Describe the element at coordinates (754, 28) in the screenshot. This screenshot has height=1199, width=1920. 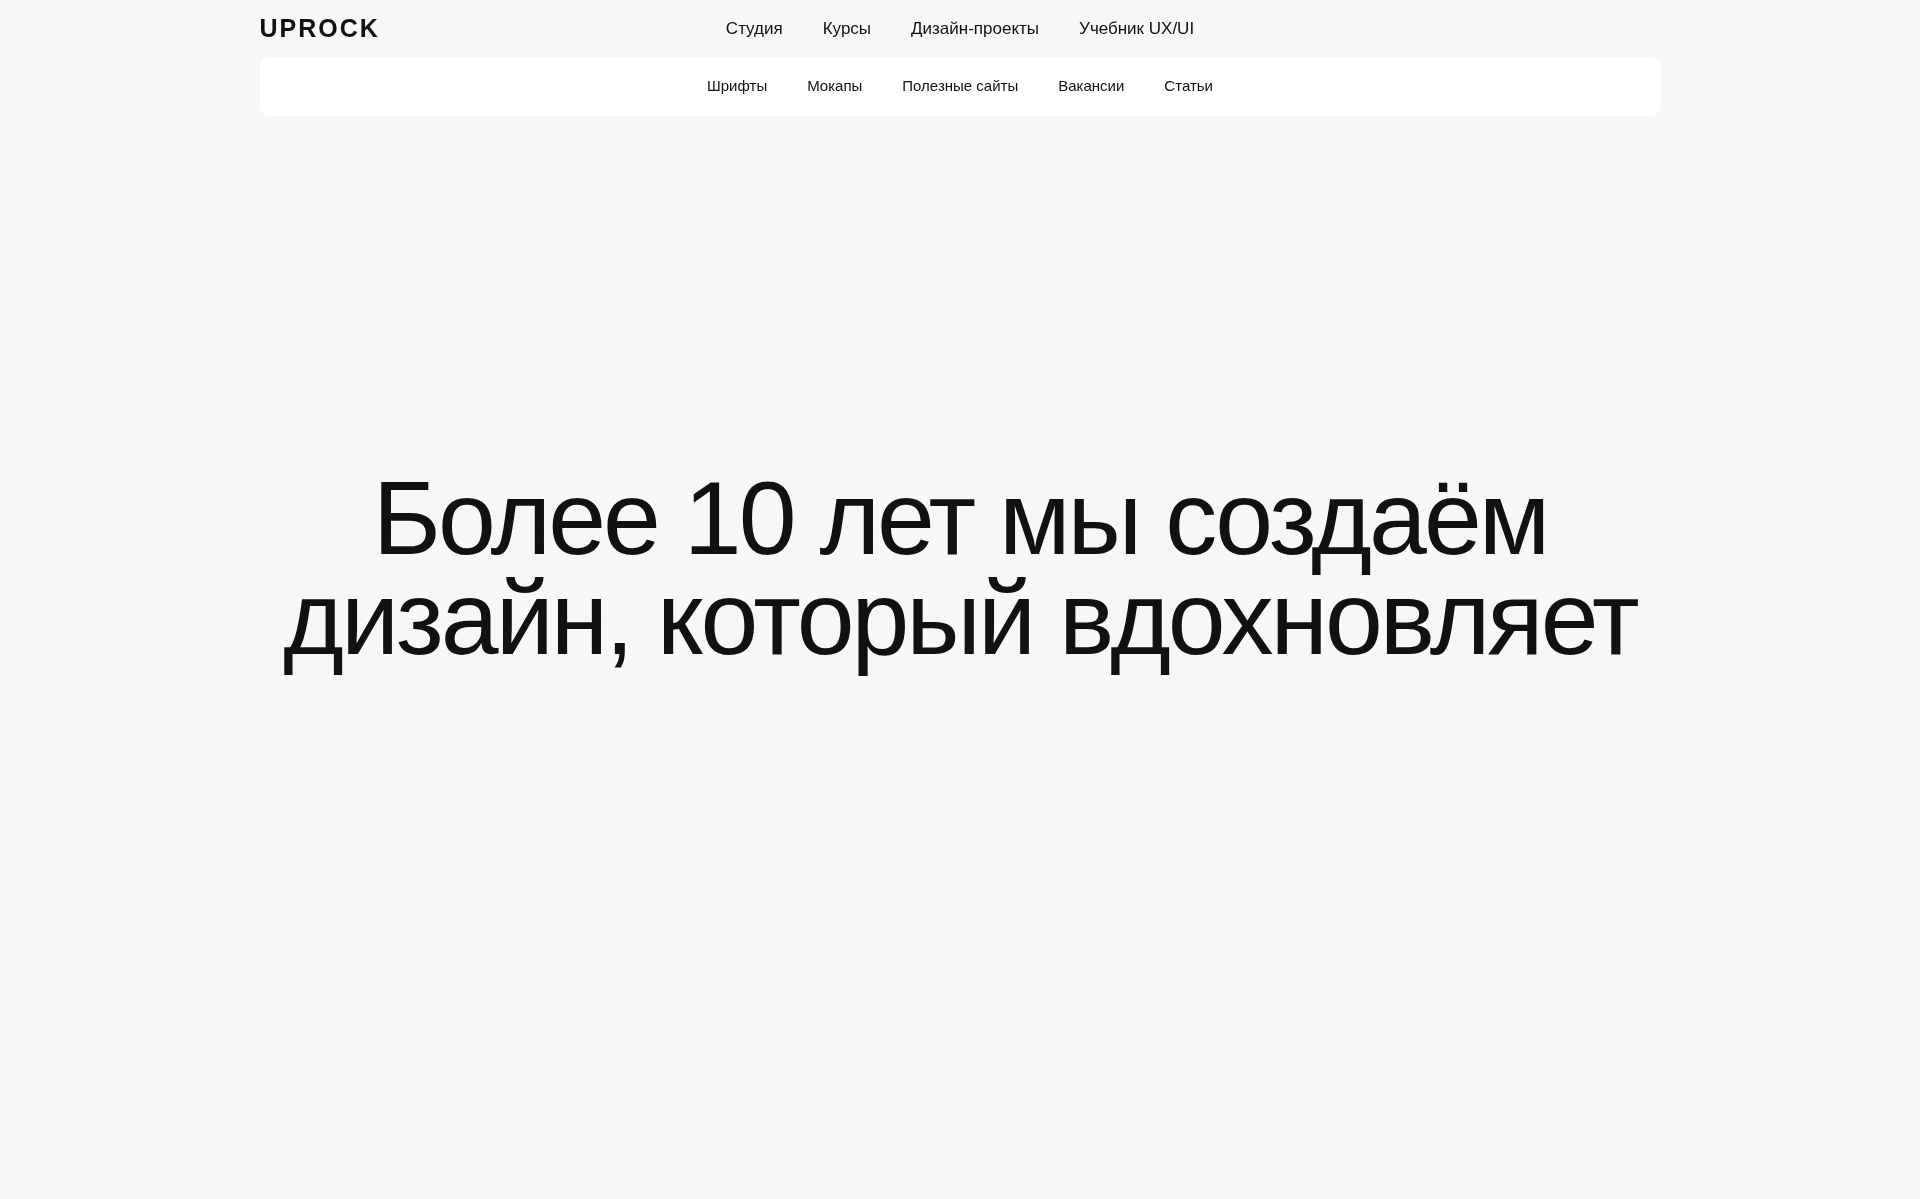
I see `nav-link: Студия` at that location.